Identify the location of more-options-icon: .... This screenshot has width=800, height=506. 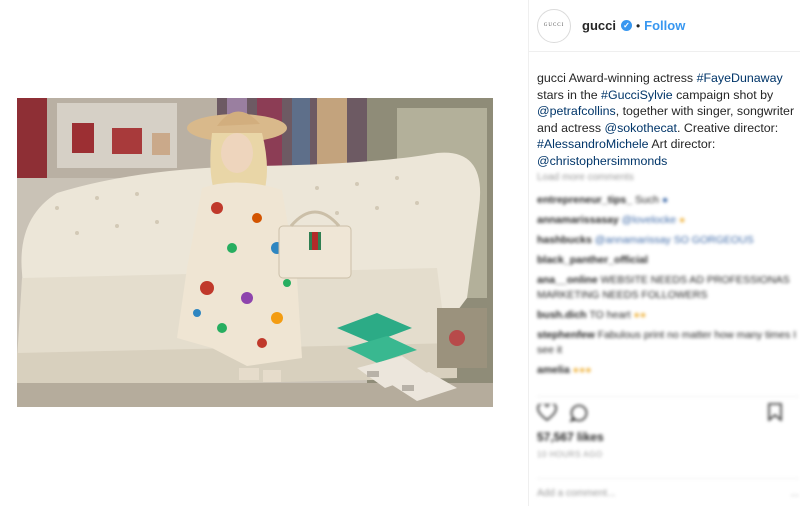
(795, 493).